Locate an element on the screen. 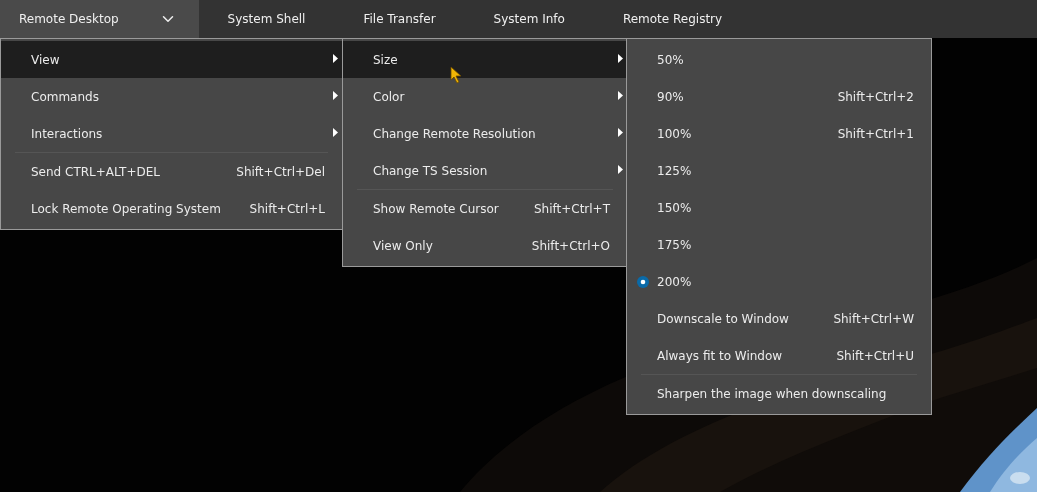  menu-item: Interactions is located at coordinates (171, 133).